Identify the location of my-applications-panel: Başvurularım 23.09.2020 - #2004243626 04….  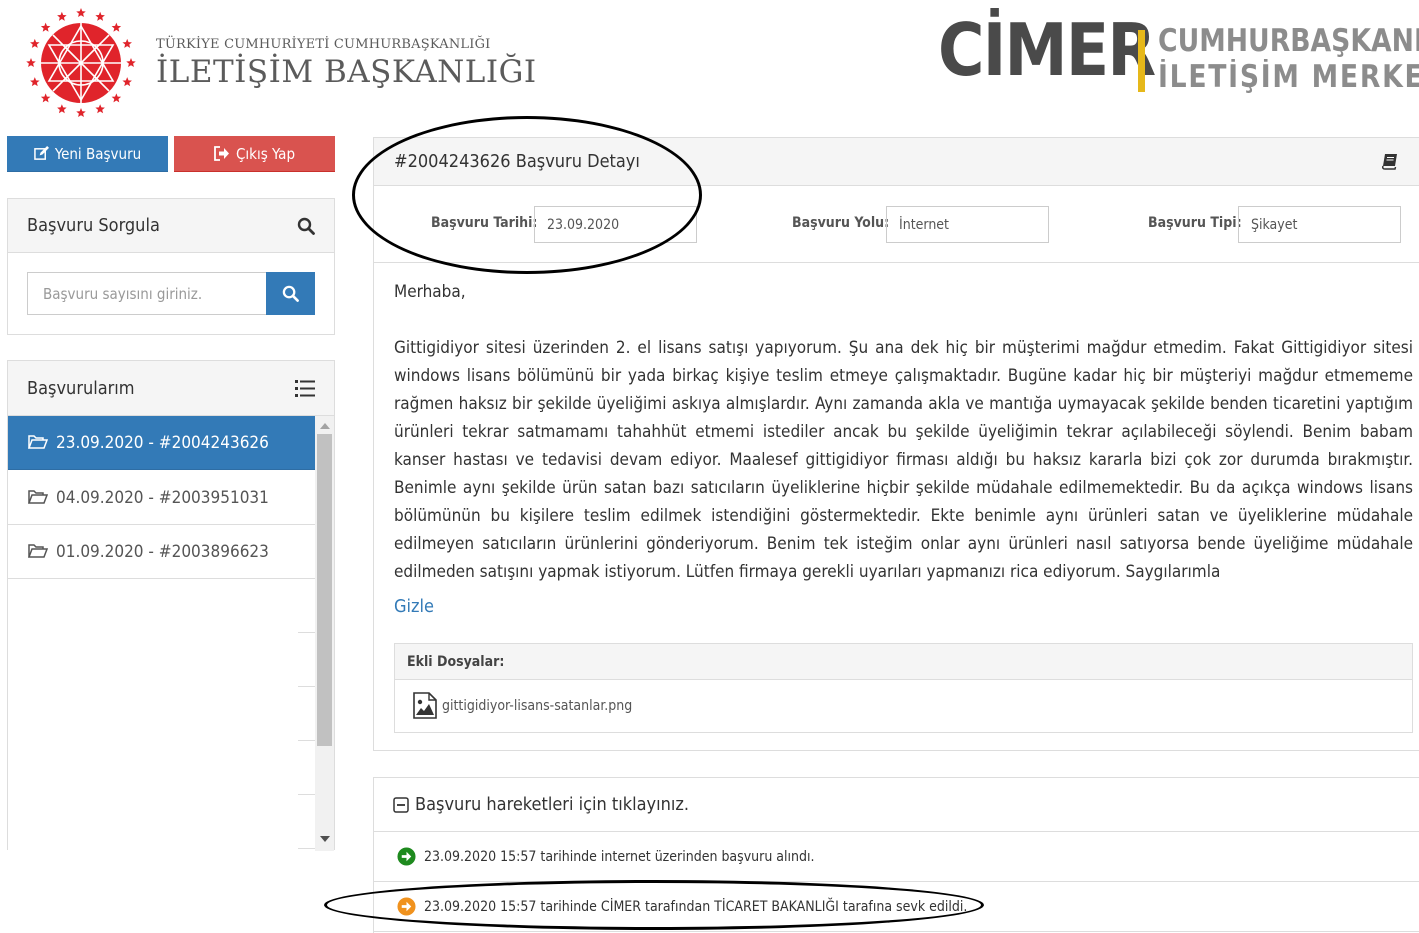
(171, 605).